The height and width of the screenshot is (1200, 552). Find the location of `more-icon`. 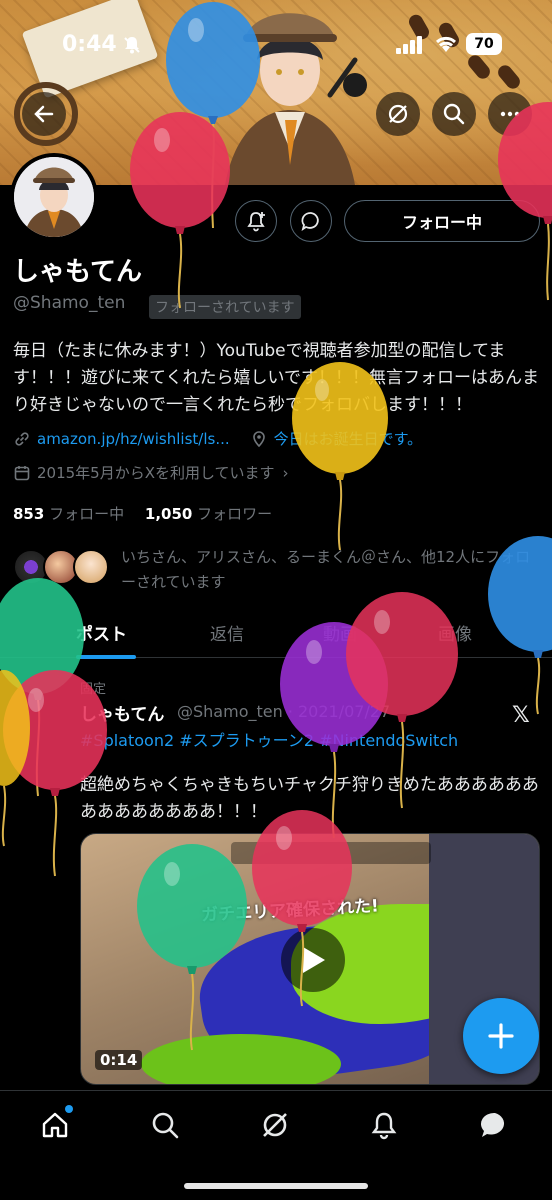

more-icon is located at coordinates (510, 114).